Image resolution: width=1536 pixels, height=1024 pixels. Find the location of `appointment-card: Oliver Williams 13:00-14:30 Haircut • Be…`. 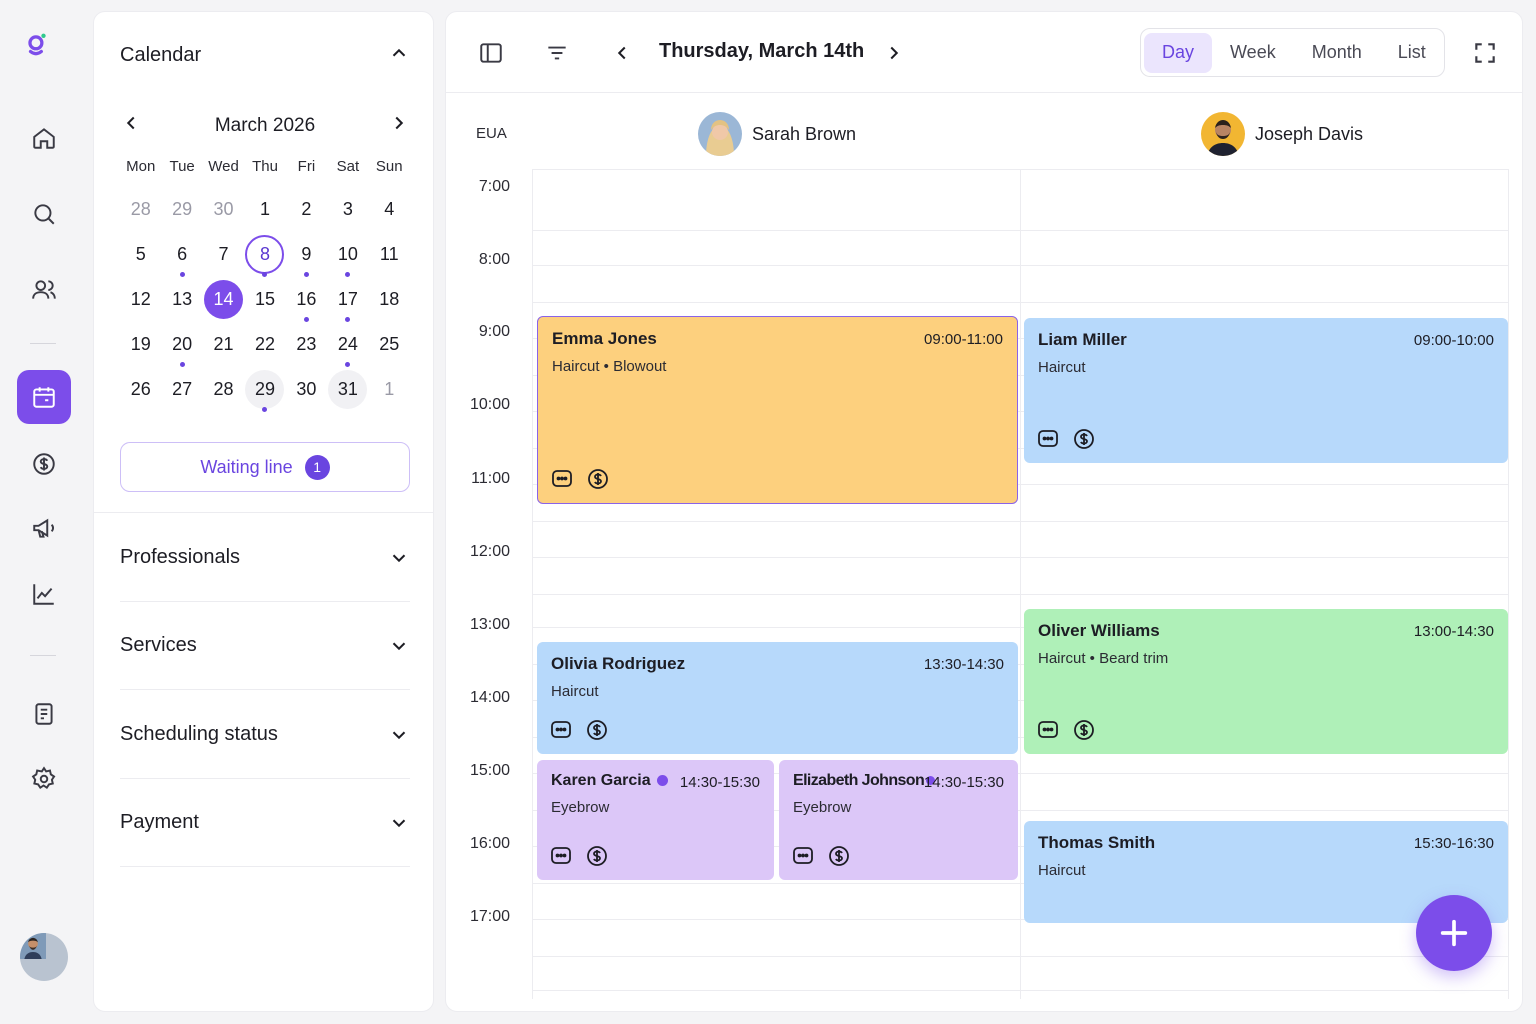

appointment-card: Oliver Williams 13:00-14:30 Haircut • Be… is located at coordinates (1266, 681).